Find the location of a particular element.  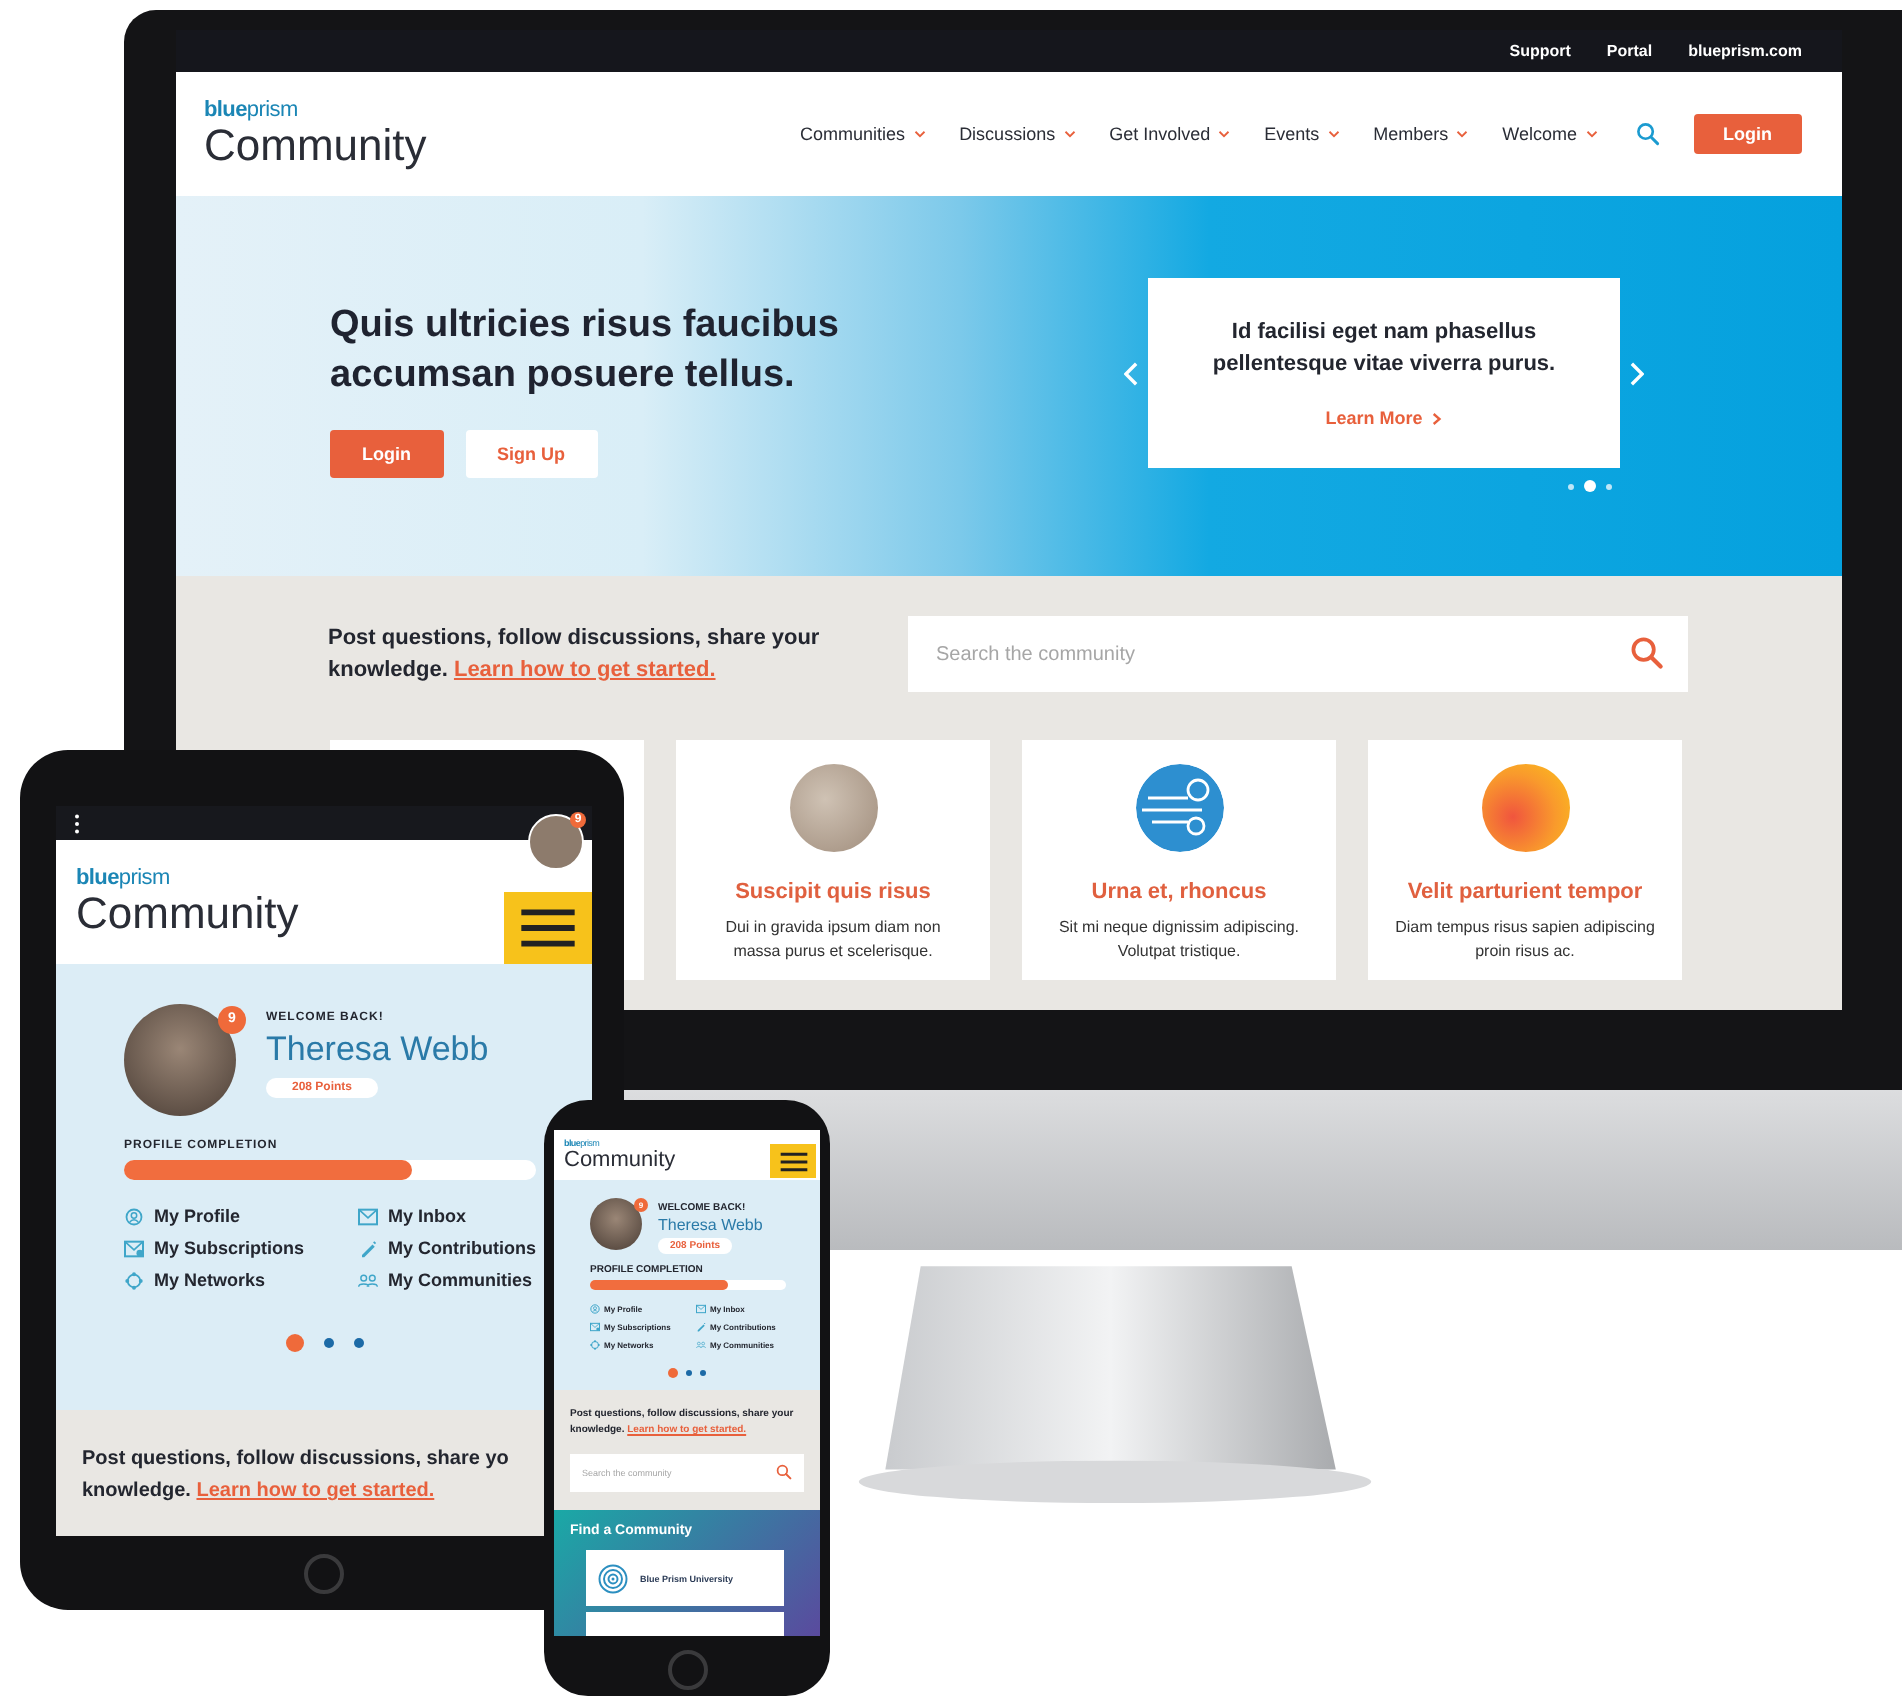

search-field: Search the community is located at coordinates (1298, 654).